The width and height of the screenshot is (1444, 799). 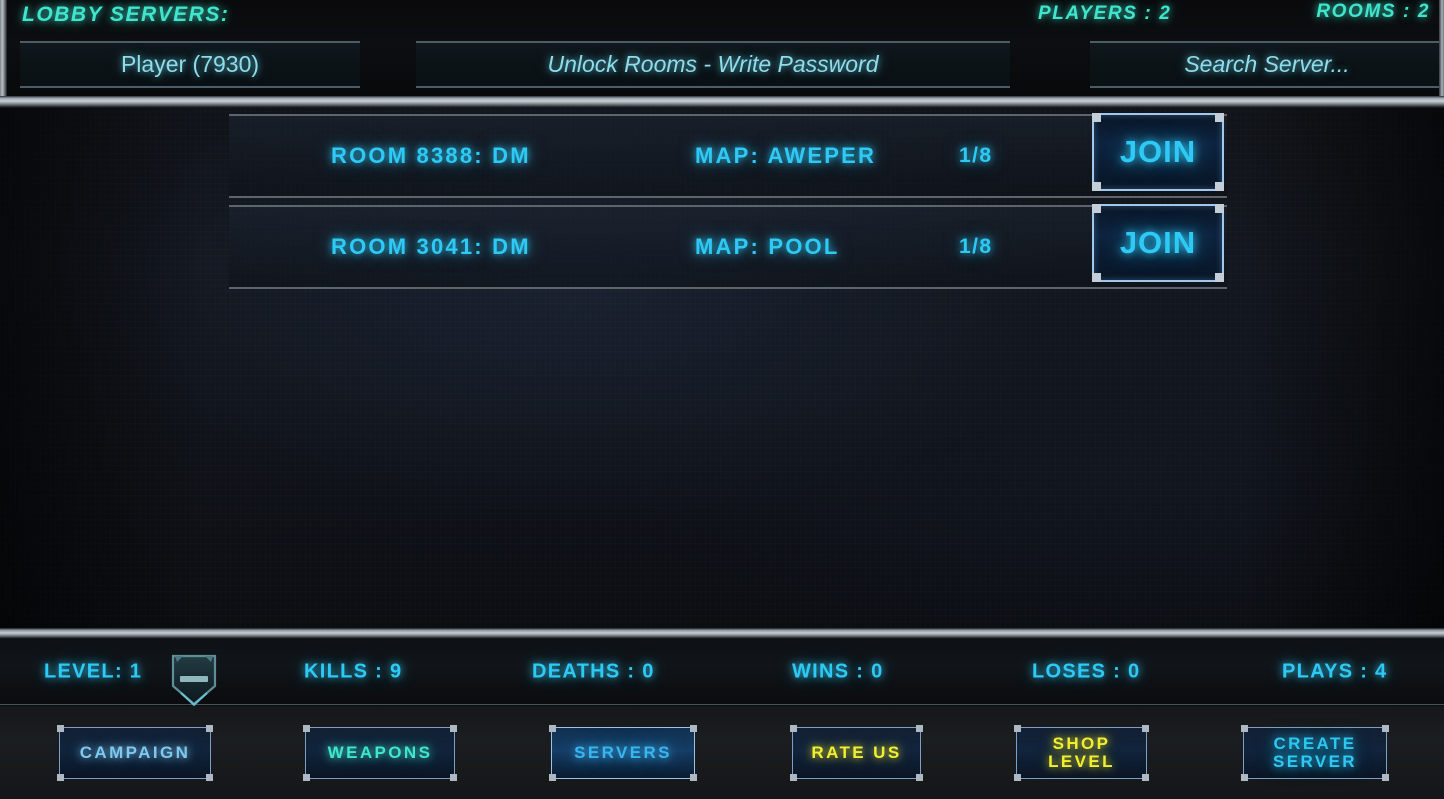 I want to click on nav-button-weapons: WEAPONS, so click(x=380, y=753).